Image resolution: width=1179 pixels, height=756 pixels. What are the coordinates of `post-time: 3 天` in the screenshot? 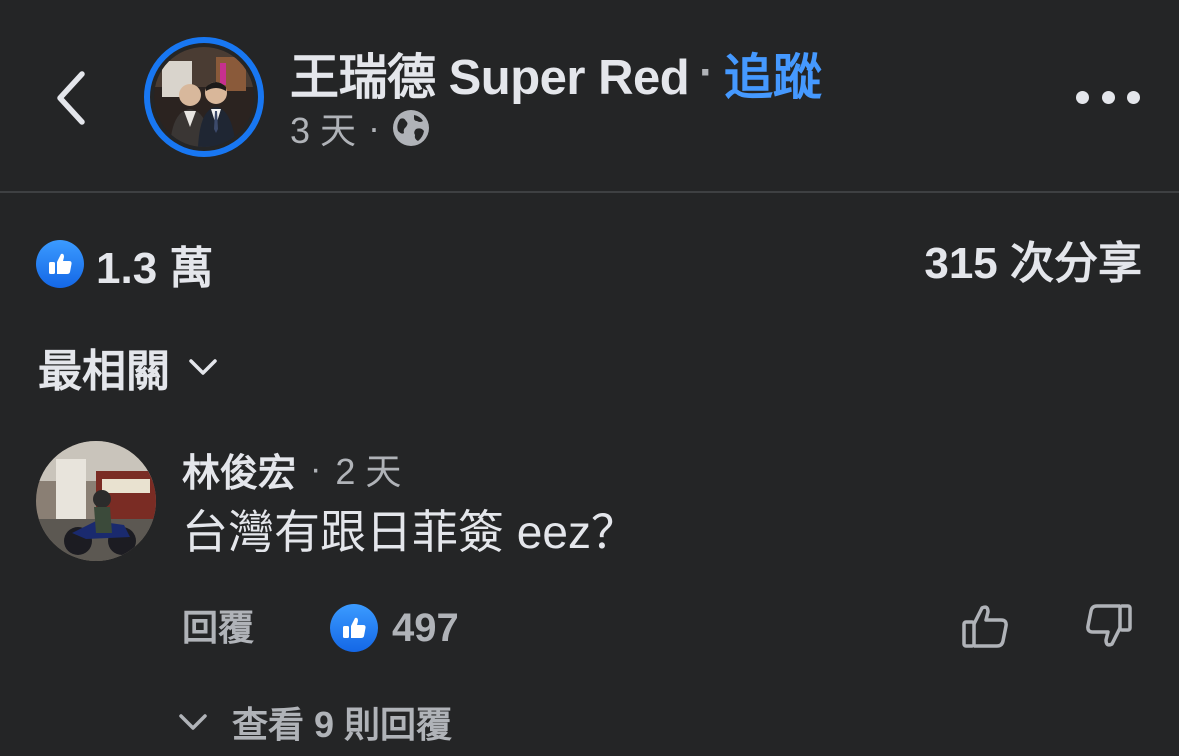 It's located at (323, 128).